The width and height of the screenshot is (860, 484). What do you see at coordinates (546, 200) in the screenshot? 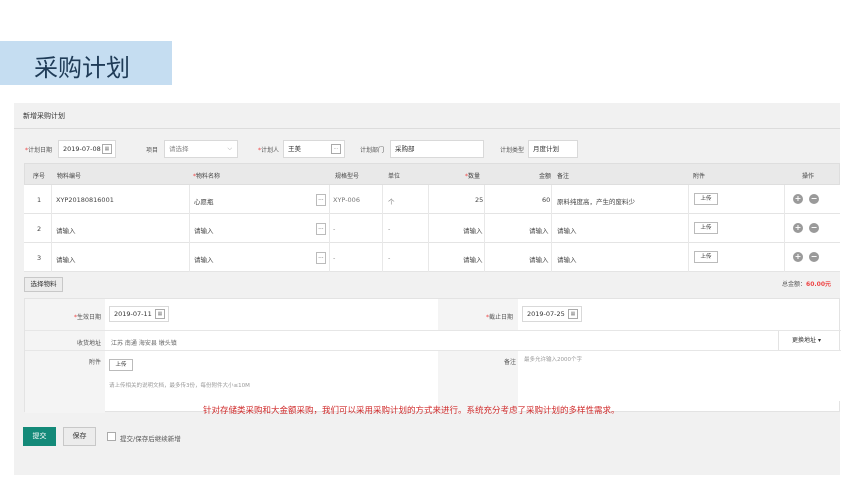
I see `amount-input: 60` at bounding box center [546, 200].